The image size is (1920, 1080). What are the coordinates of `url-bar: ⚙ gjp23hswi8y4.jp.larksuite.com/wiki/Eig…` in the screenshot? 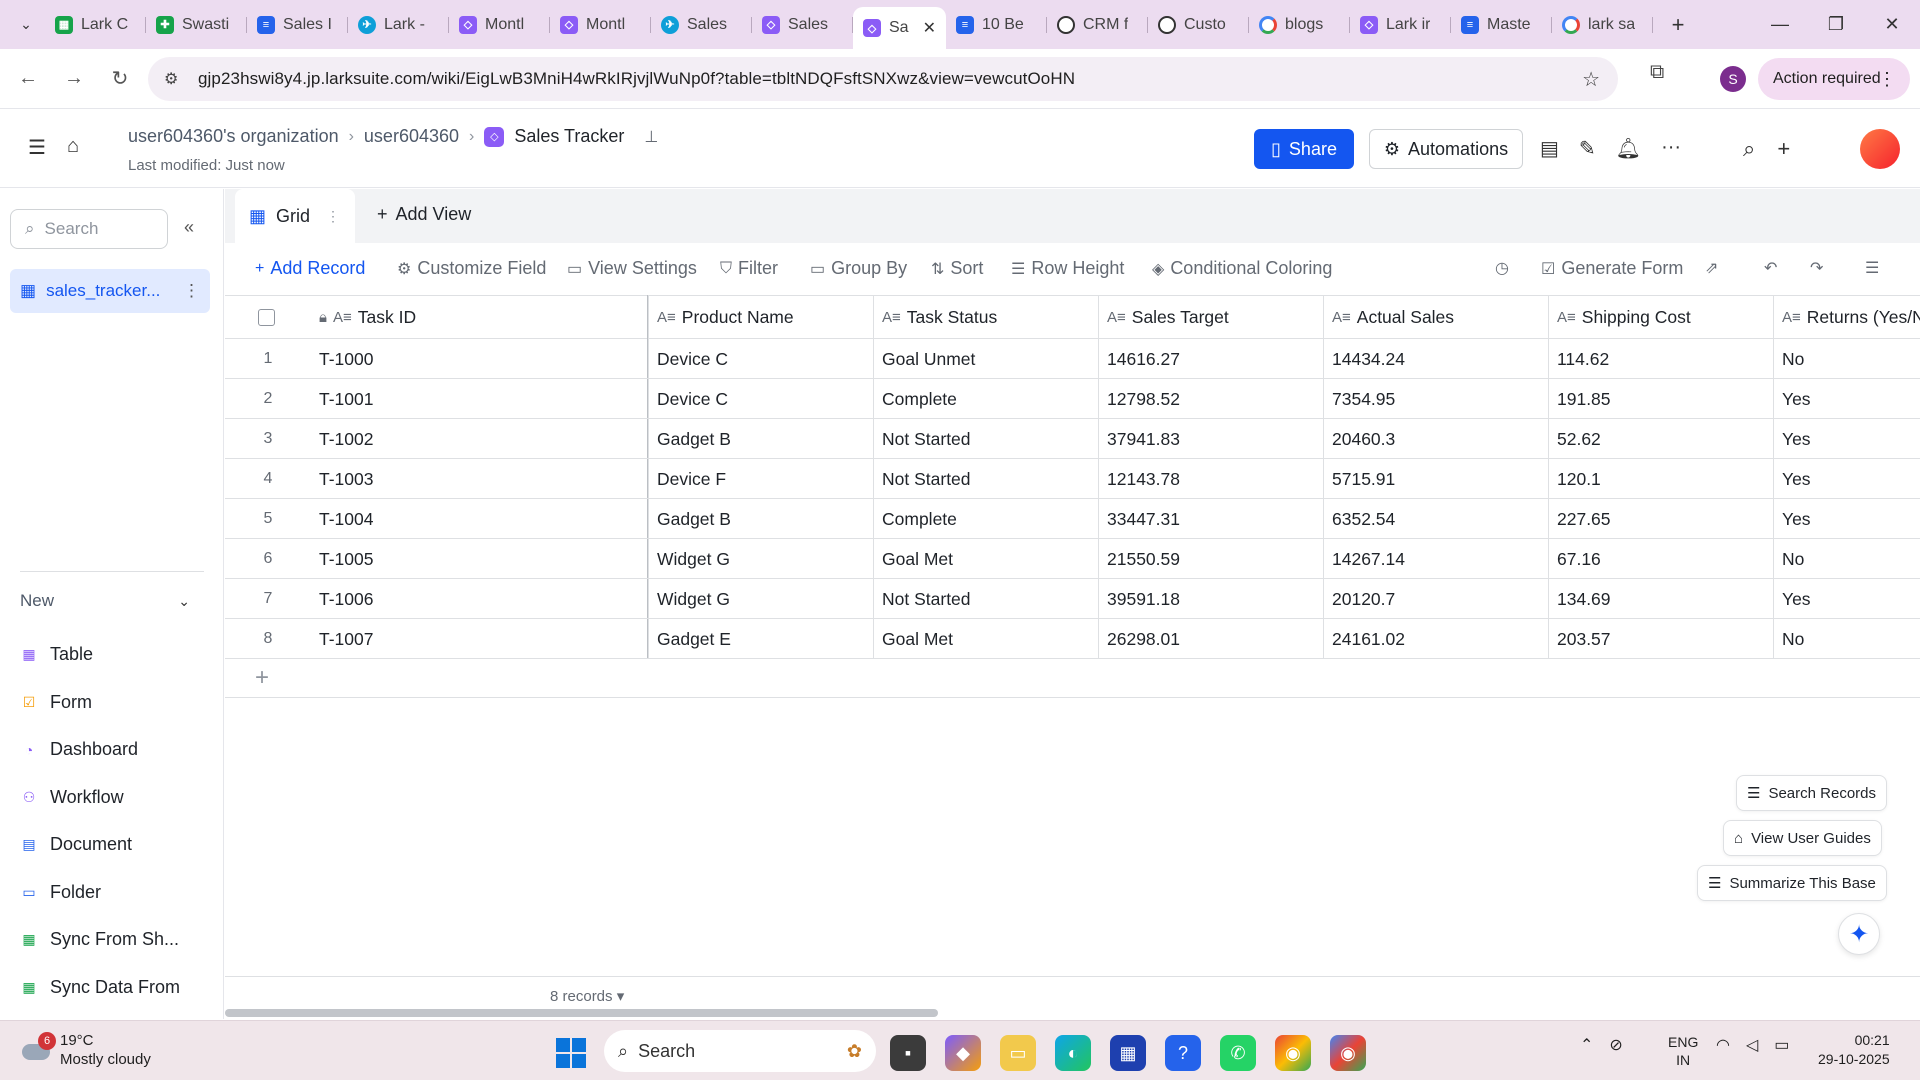 It's located at (883, 79).